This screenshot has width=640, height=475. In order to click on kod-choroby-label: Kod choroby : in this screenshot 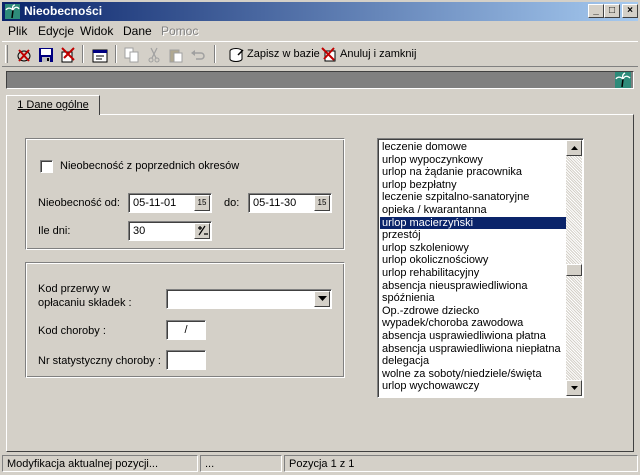, I will do `click(72, 331)`.